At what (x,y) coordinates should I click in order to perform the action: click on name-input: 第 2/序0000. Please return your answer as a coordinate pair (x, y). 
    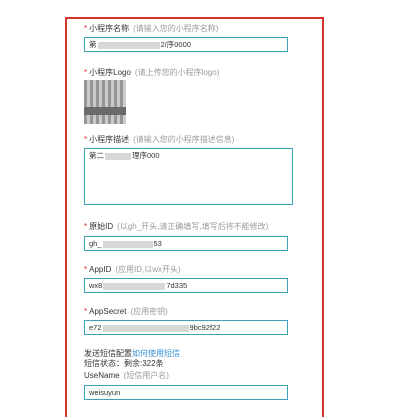
    Looking at the image, I should click on (186, 44).